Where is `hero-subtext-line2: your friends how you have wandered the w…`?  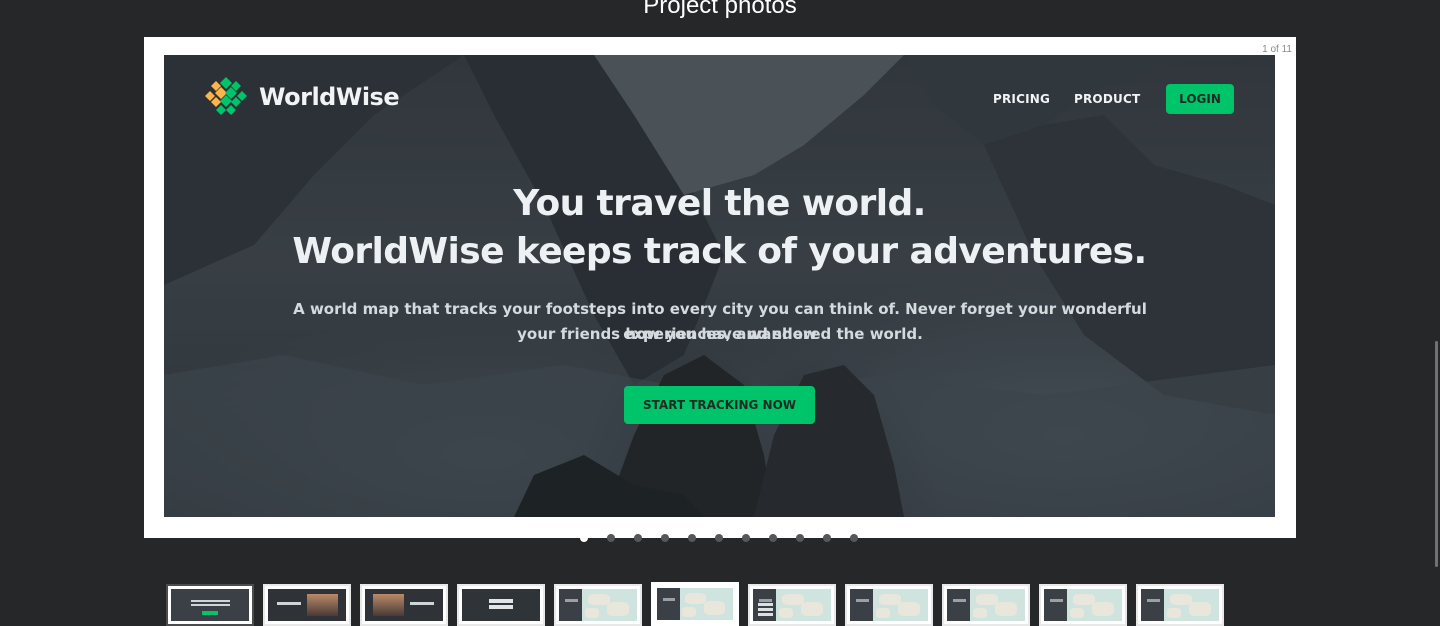
hero-subtext-line2: your friends how you have wandered the w… is located at coordinates (720, 334).